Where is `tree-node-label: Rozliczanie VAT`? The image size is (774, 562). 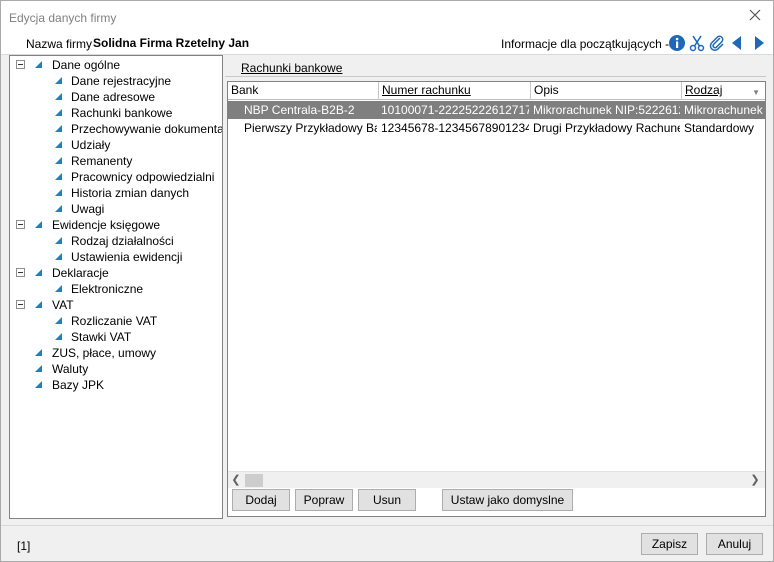 tree-node-label: Rozliczanie VAT is located at coordinates (114, 321).